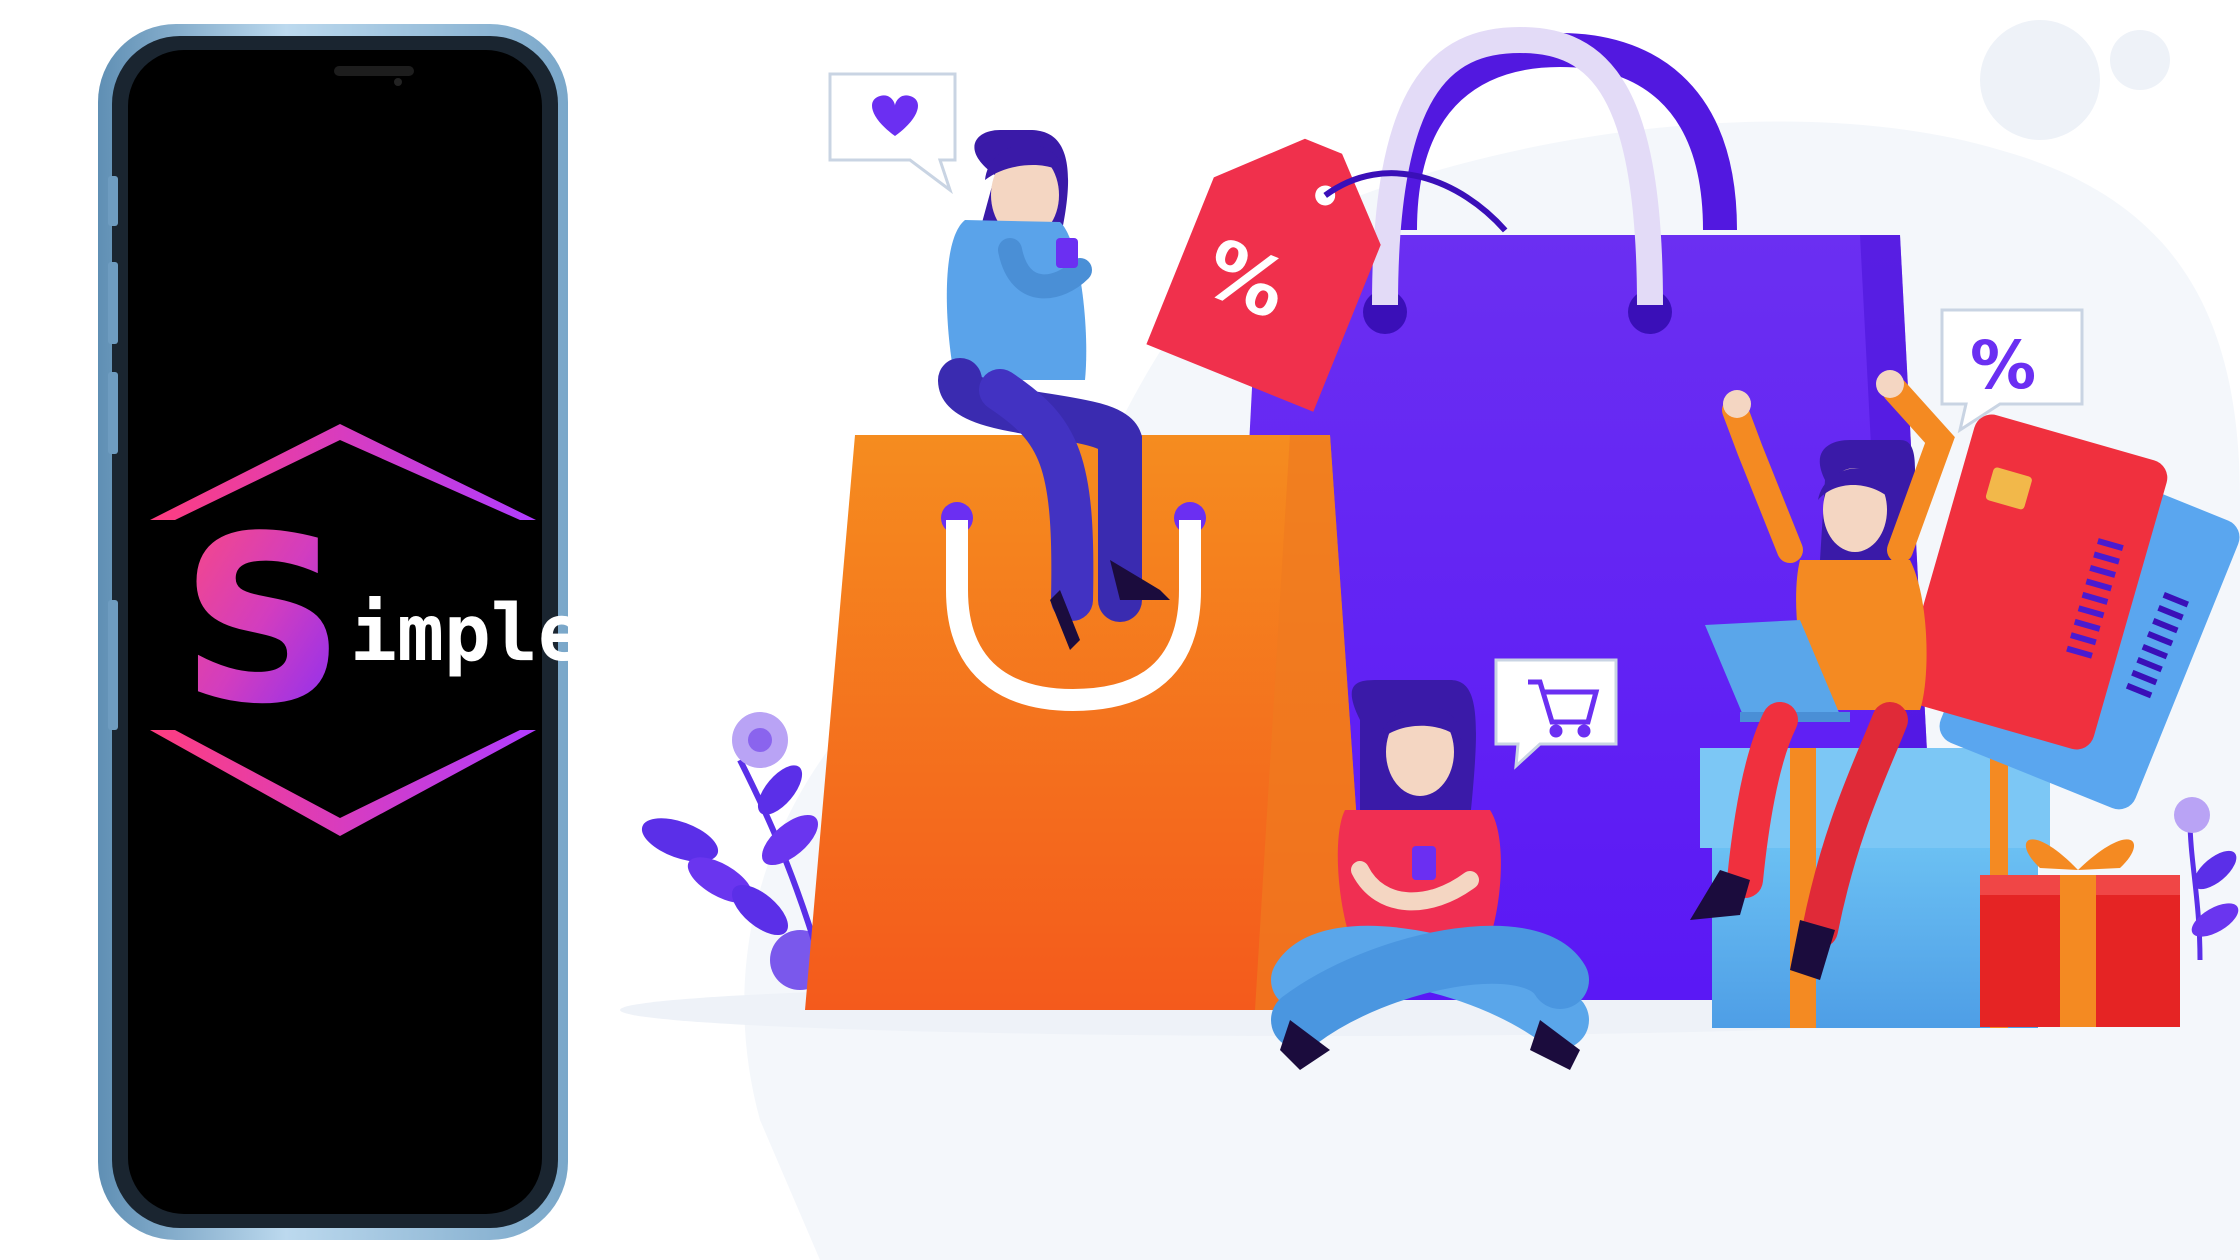 This screenshot has height=1260, width=2240. What do you see at coordinates (113, 303) in the screenshot?
I see `volume-up-button` at bounding box center [113, 303].